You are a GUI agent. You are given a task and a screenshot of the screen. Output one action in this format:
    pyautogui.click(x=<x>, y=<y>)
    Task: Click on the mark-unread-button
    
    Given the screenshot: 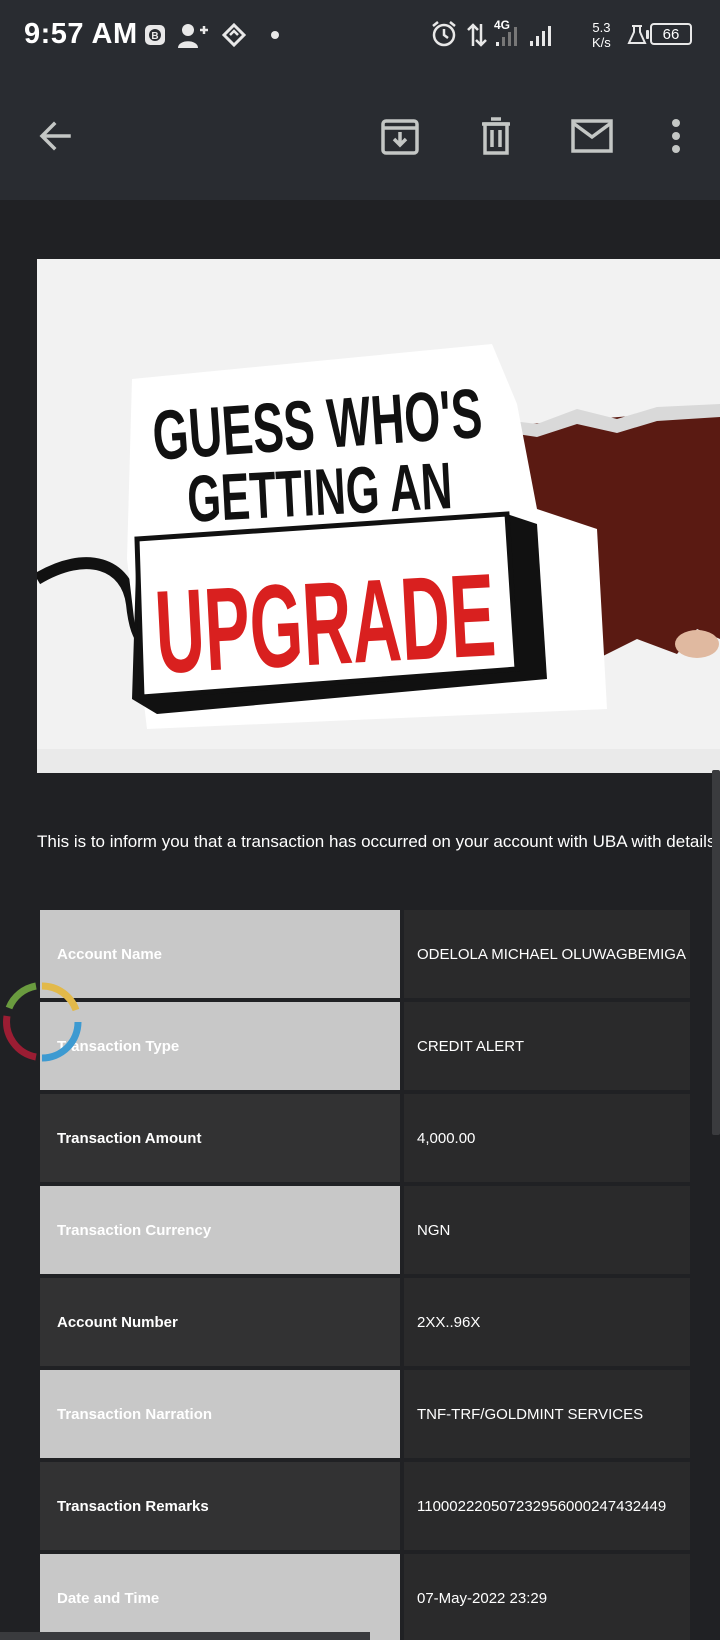 What is the action you would take?
    pyautogui.click(x=592, y=136)
    